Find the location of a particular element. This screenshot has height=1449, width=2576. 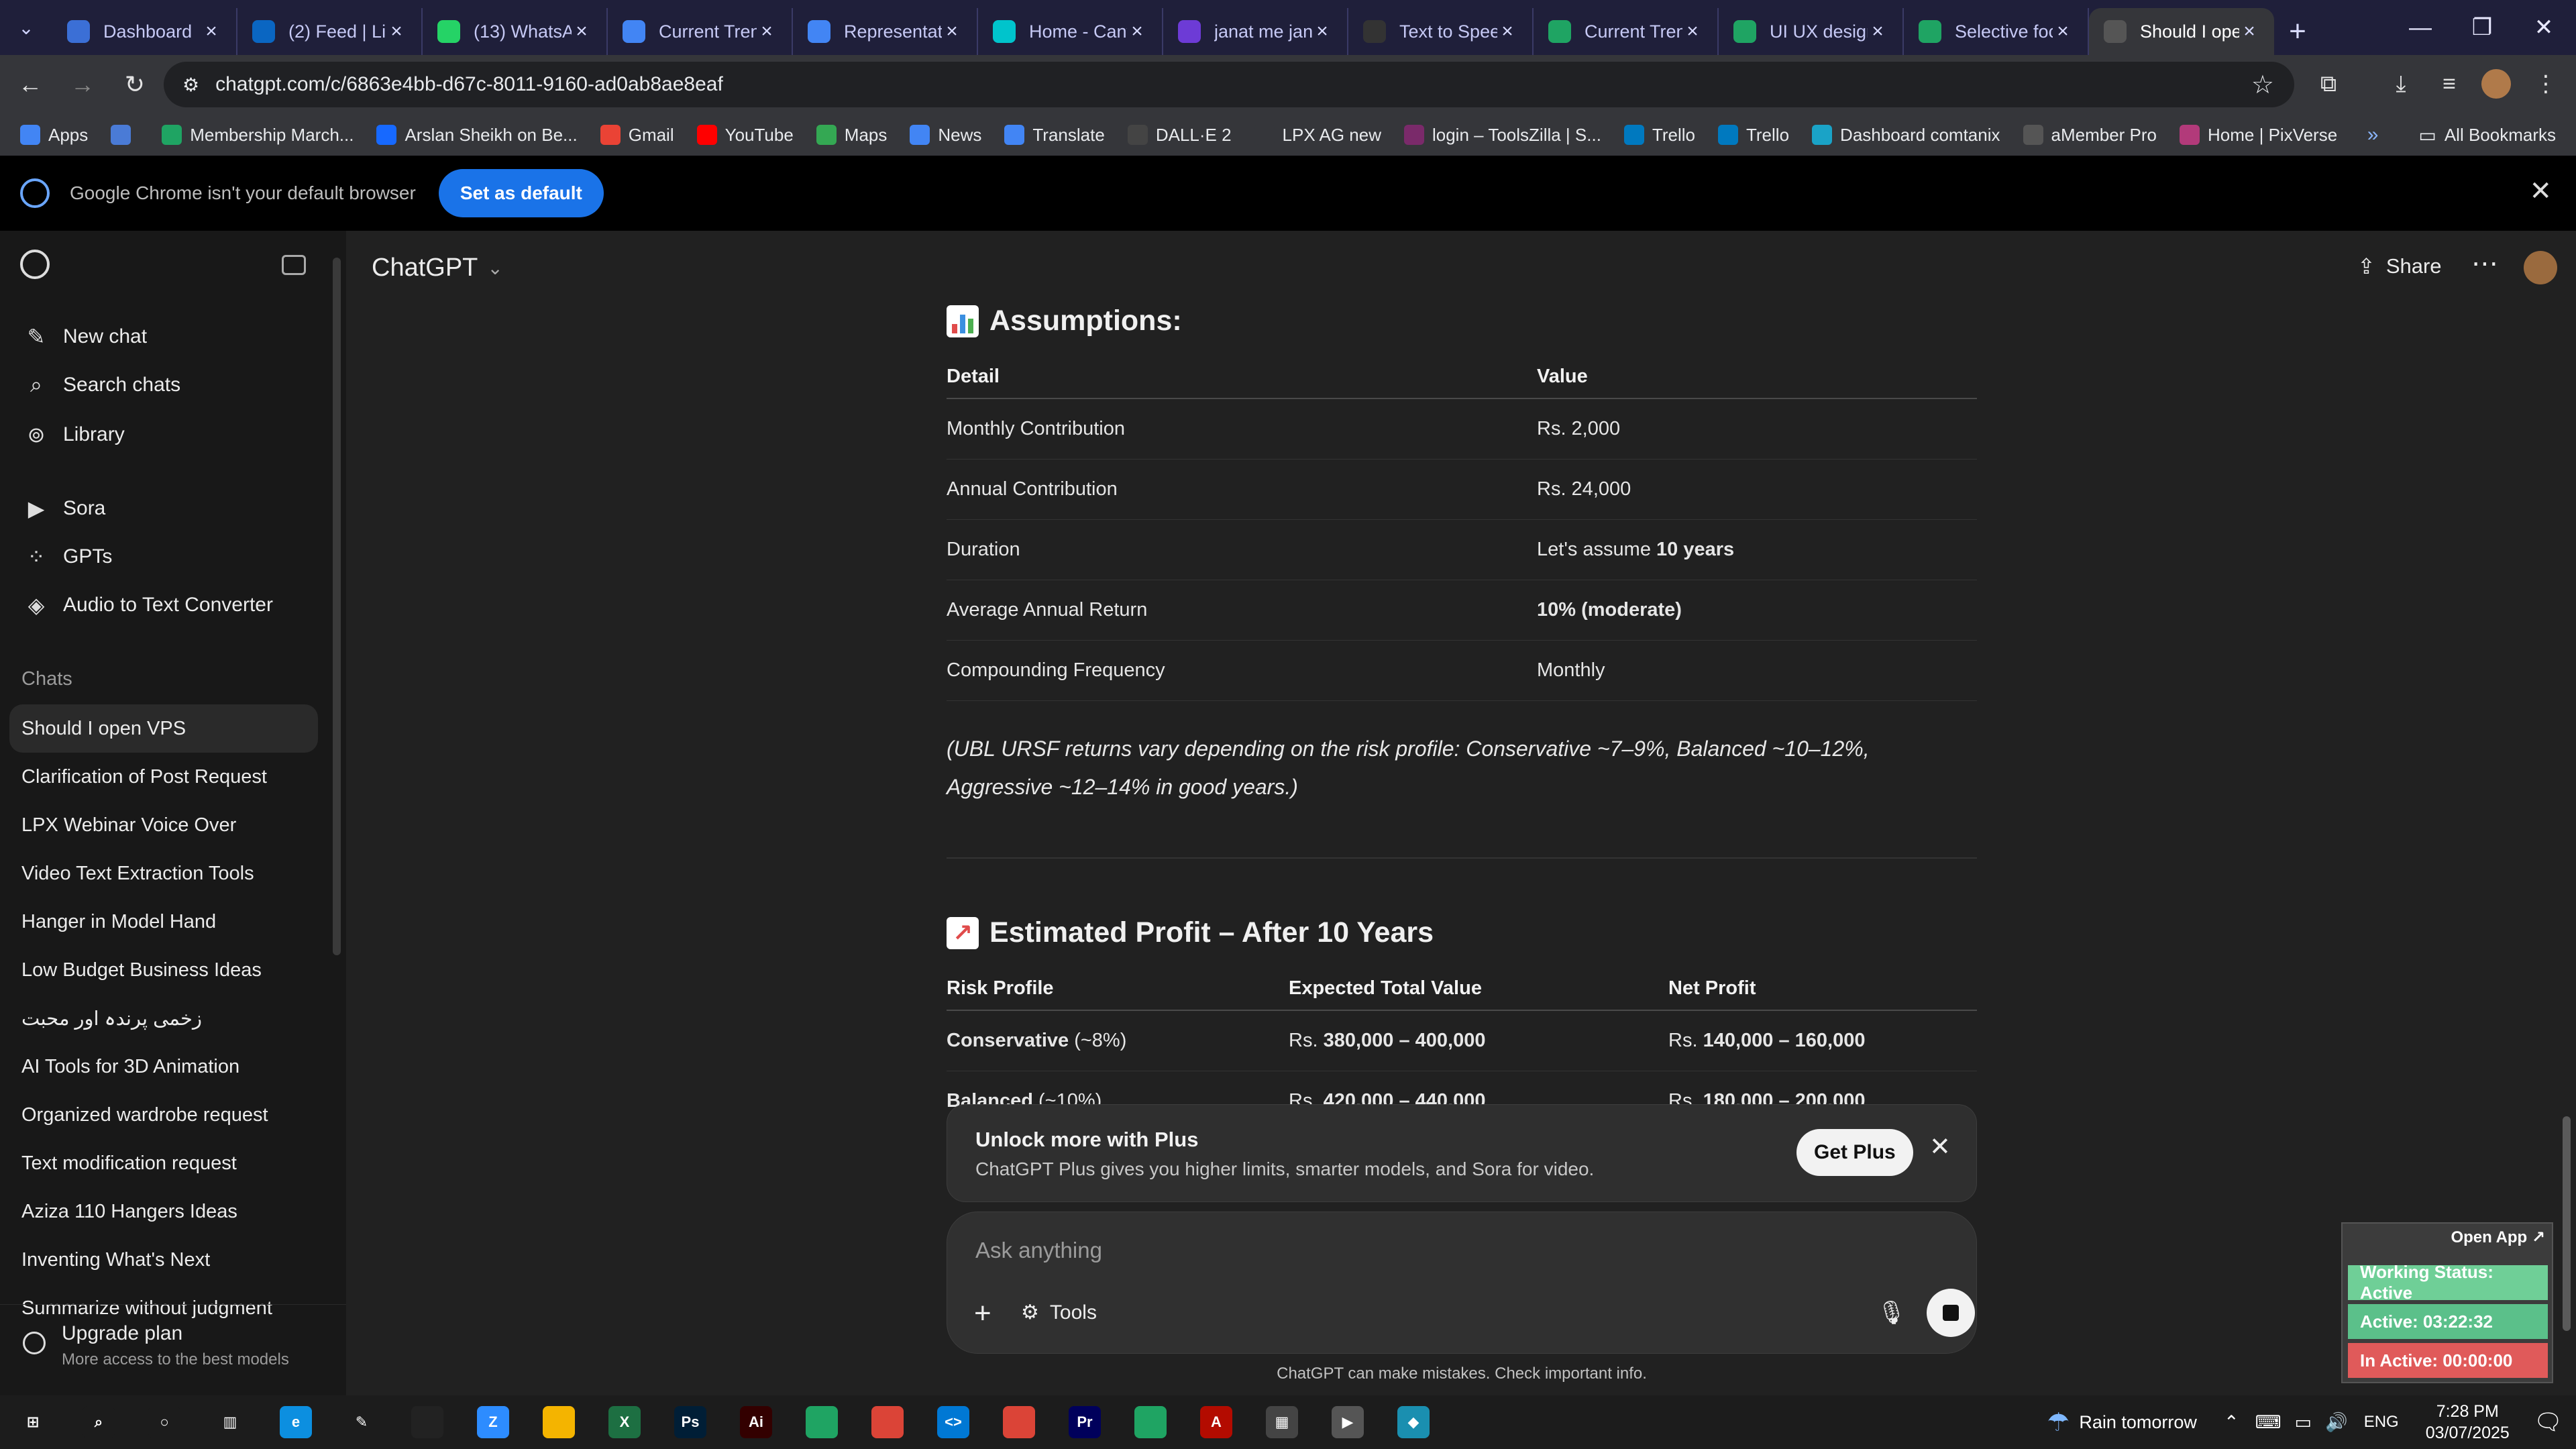

open-app-link: Open App ↗ is located at coordinates (2498, 1237).